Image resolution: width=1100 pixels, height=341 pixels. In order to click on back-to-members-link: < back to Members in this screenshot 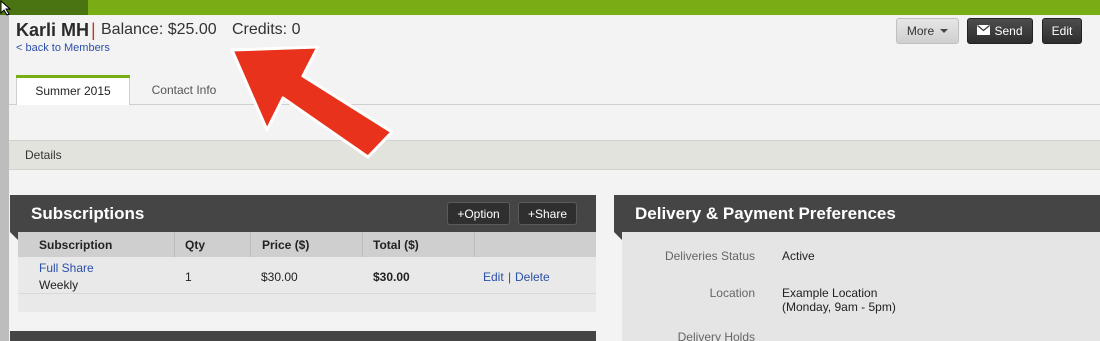, I will do `click(63, 48)`.